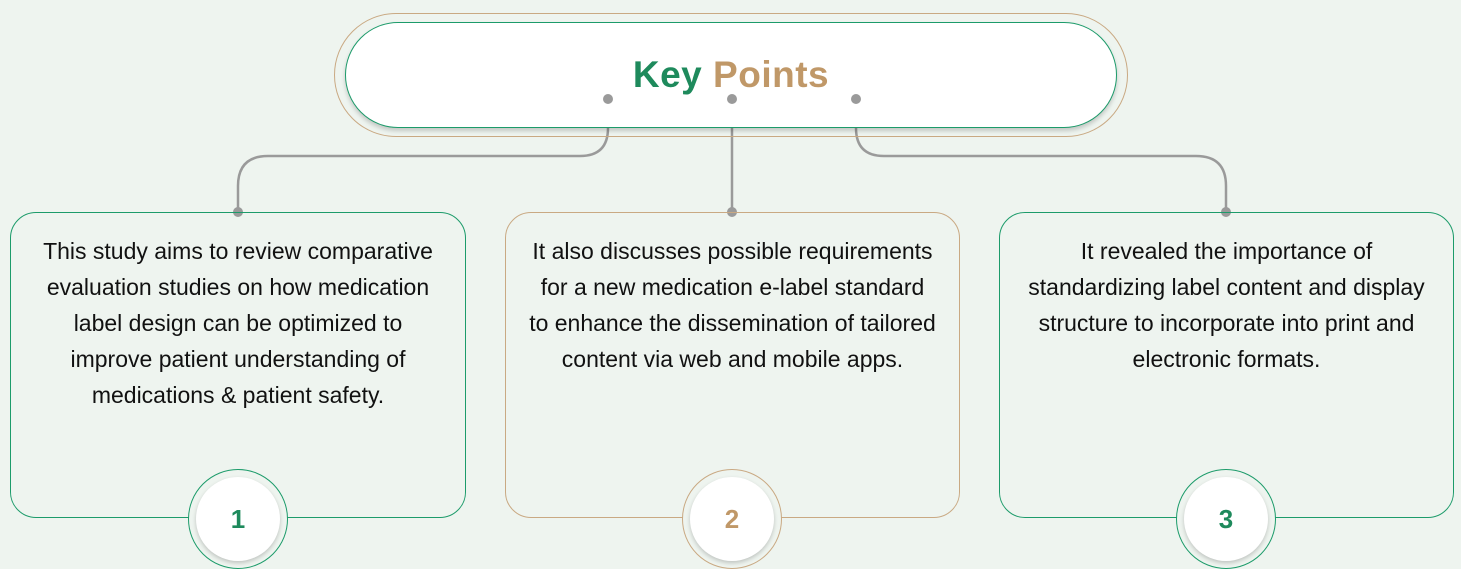  What do you see at coordinates (771, 74) in the screenshot?
I see `title-word-points: Points` at bounding box center [771, 74].